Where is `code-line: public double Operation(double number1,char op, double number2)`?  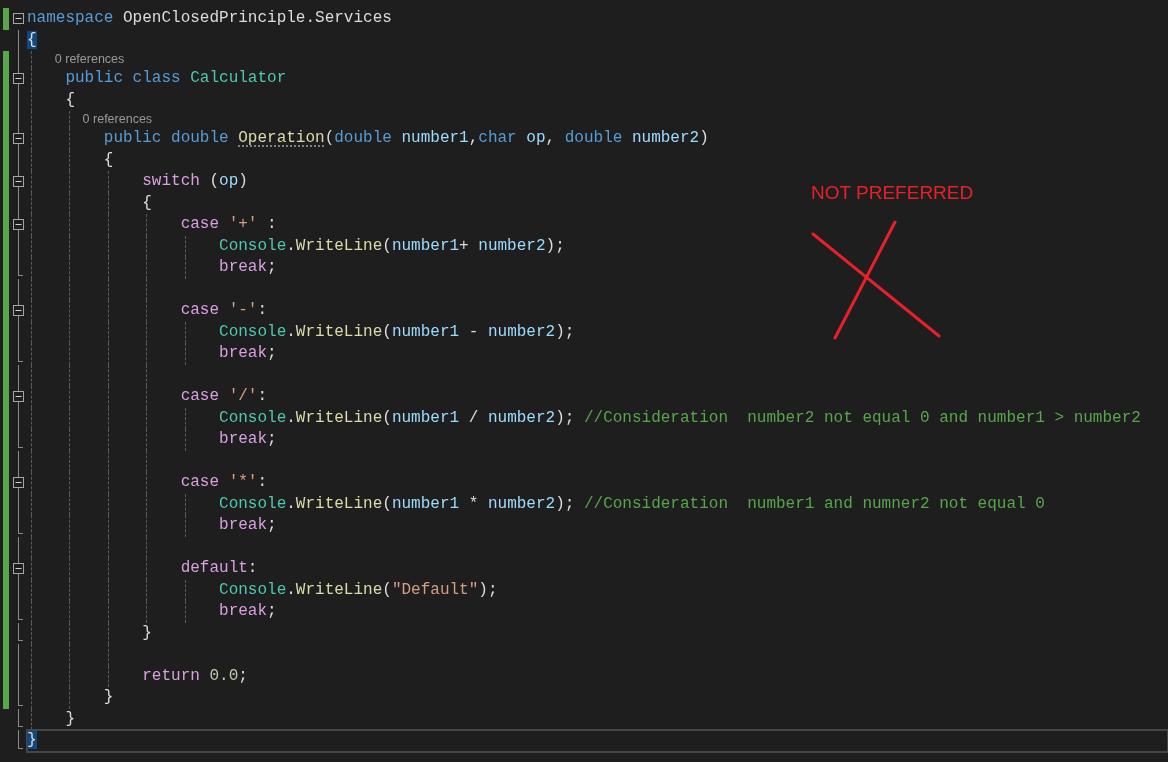 code-line: public double Operation(double number1,char op, double number2) is located at coordinates (405, 138).